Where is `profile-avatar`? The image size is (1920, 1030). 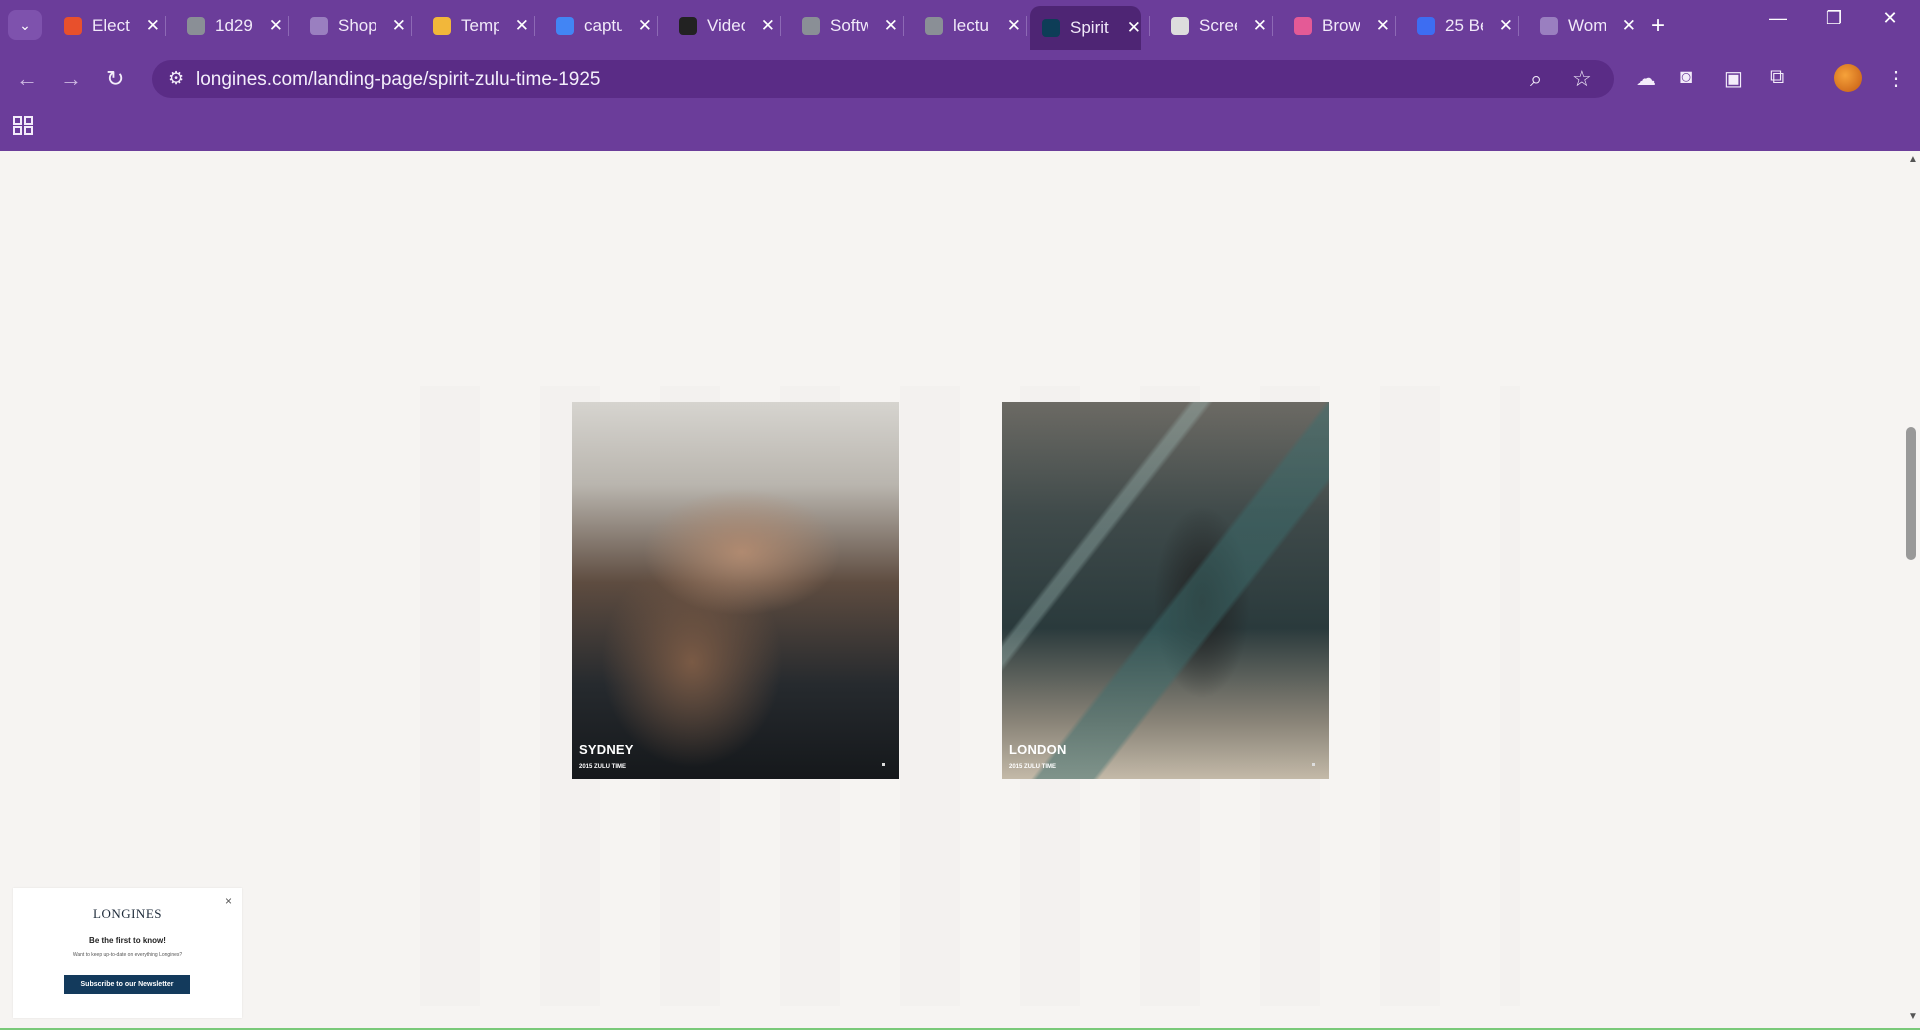 profile-avatar is located at coordinates (1848, 78).